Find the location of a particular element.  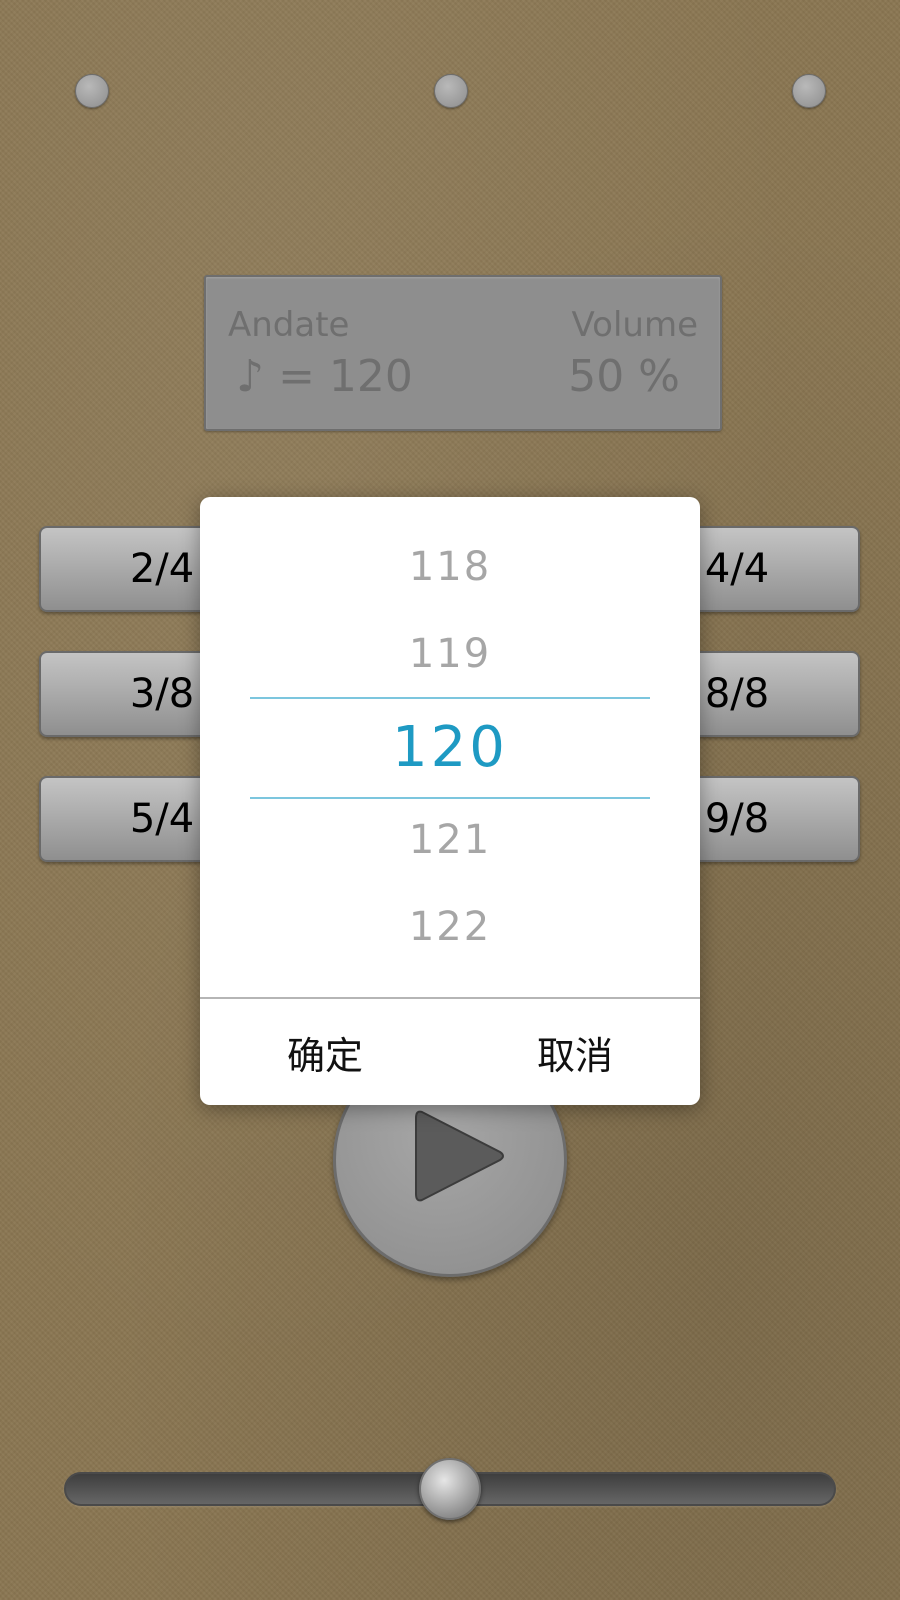

confirm-button: 确定 is located at coordinates (325, 1052).